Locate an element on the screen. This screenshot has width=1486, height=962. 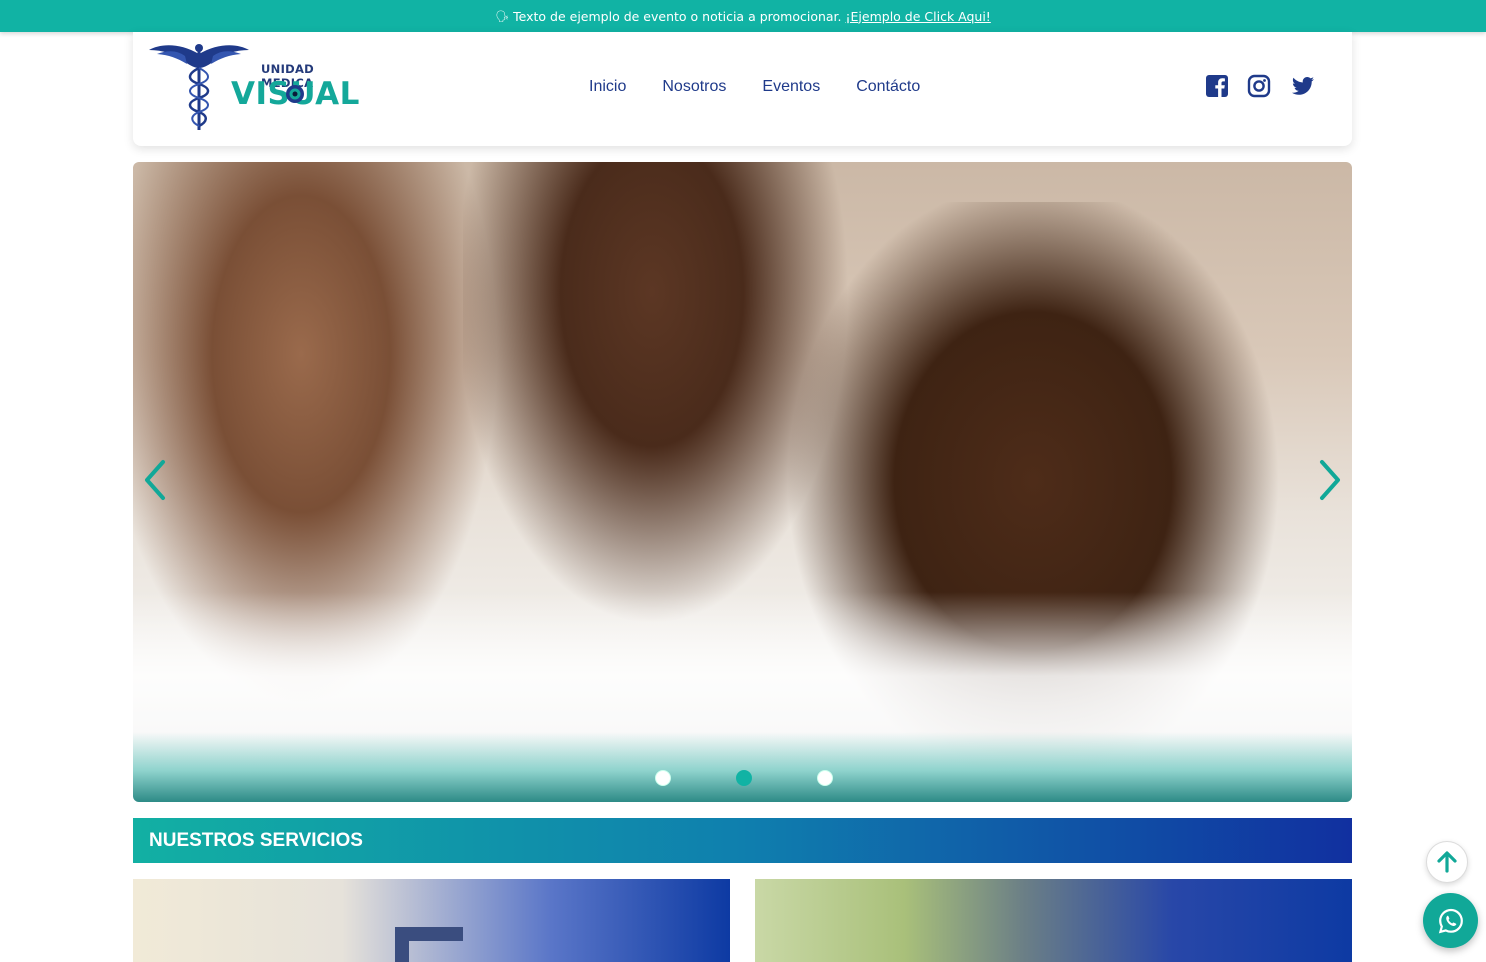
slider-prev-button is located at coordinates (155, 480).